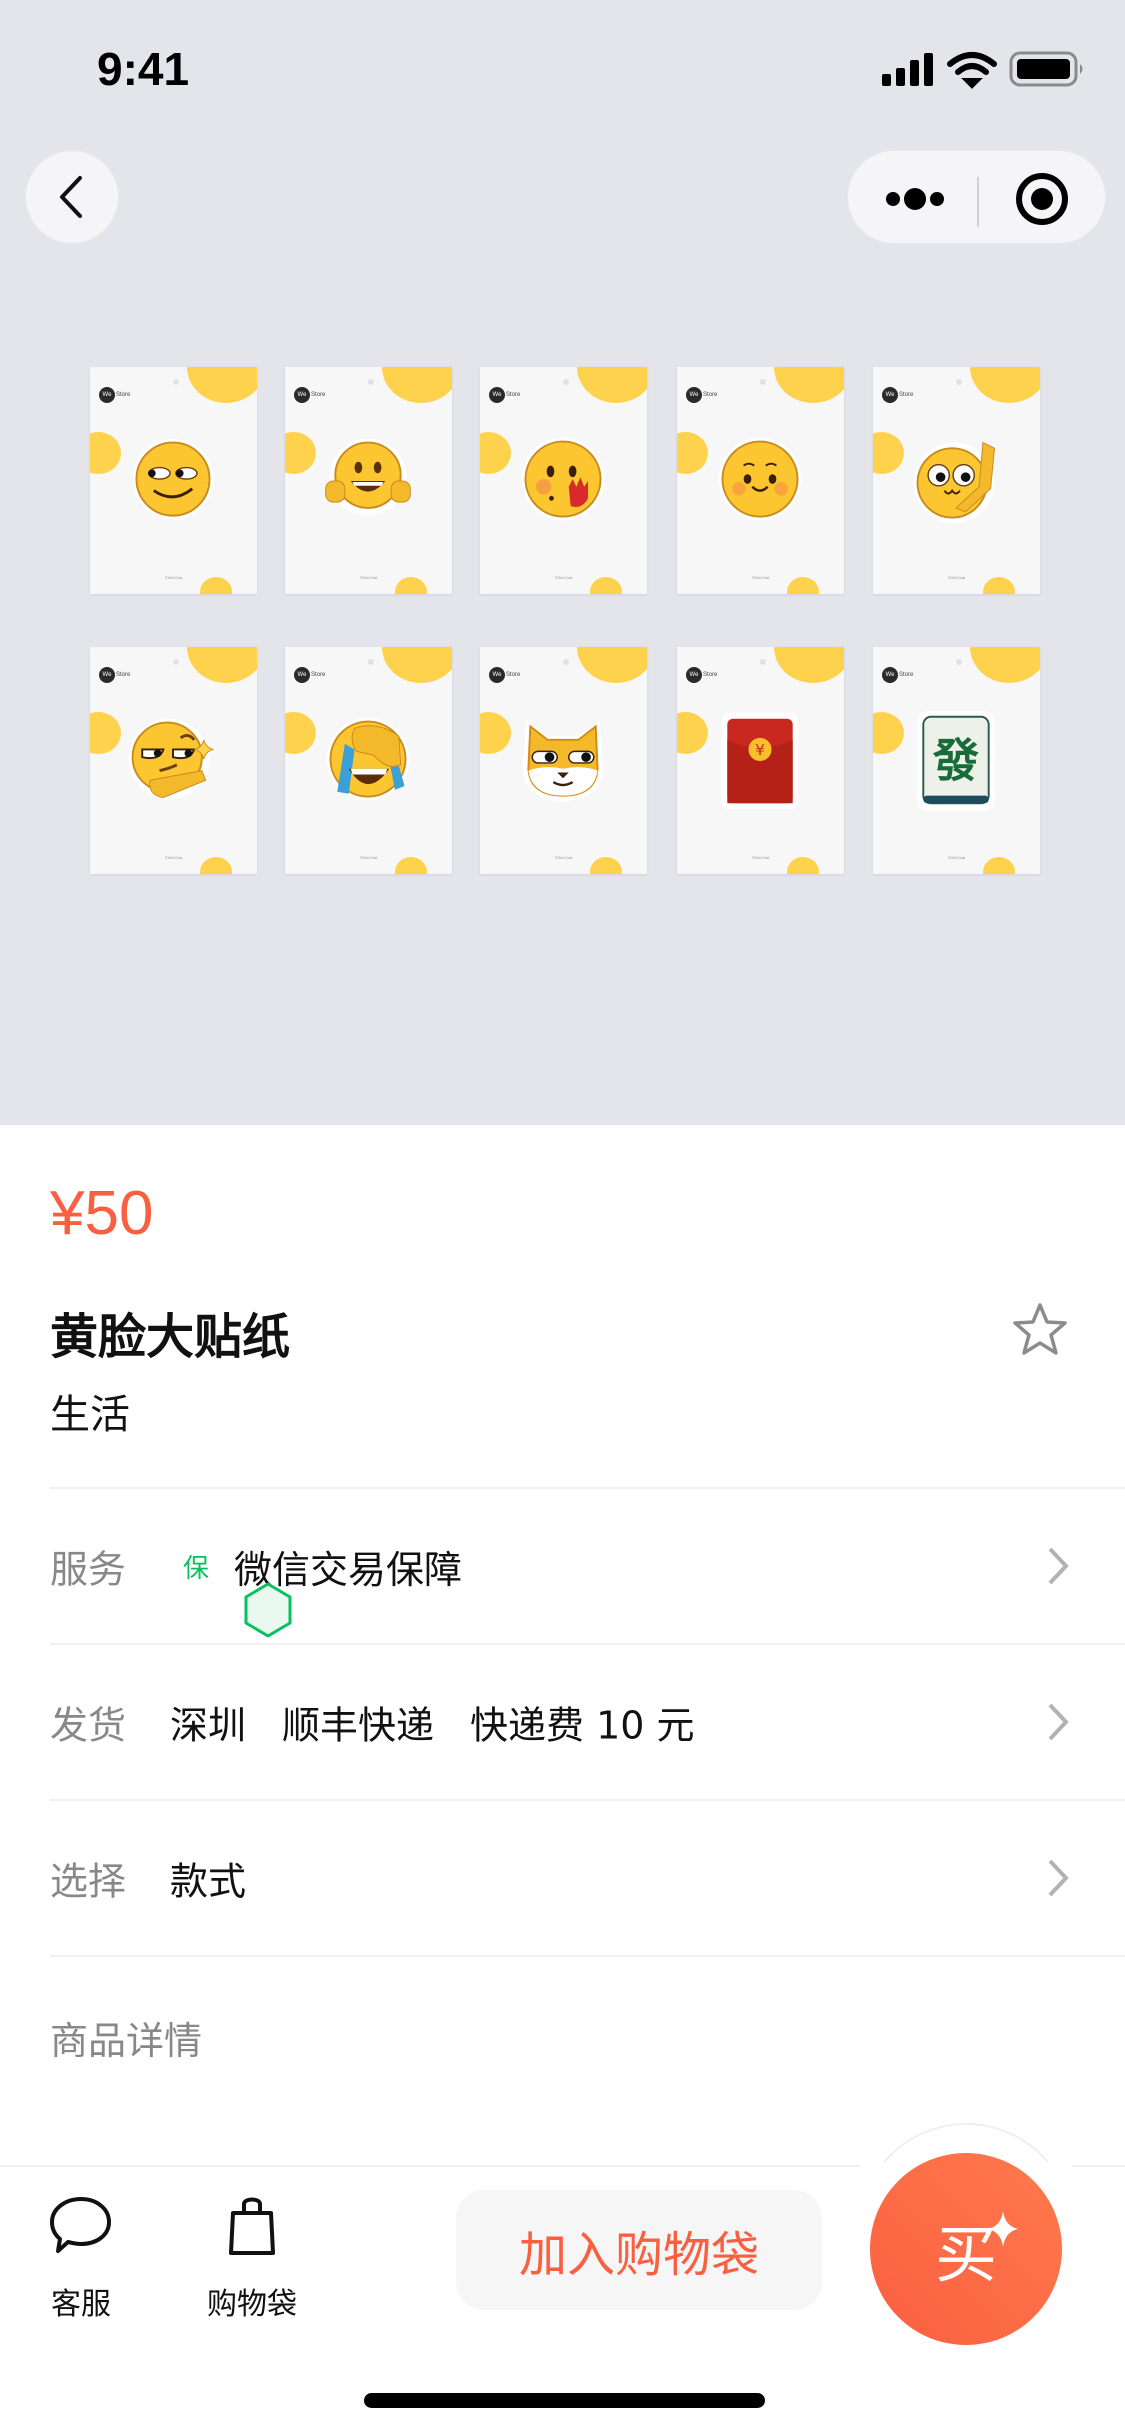 Image resolution: width=1125 pixels, height=2436 pixels. I want to click on red-envelope-sticker-icon: ¥, so click(760, 761).